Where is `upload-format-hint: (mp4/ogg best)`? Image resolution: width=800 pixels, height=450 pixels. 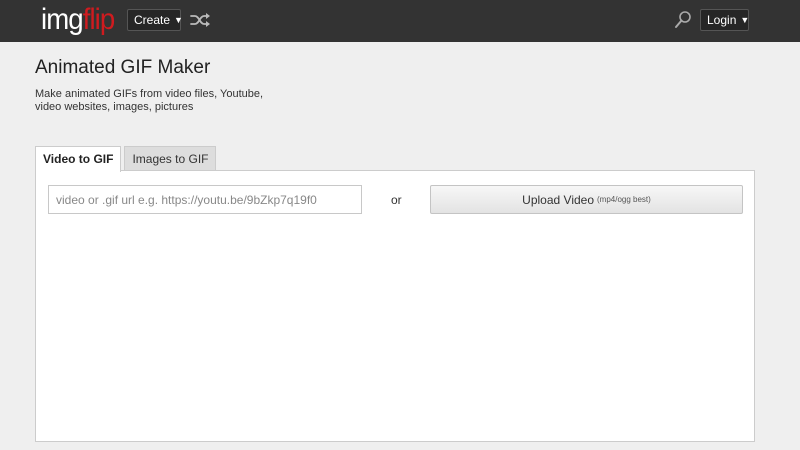
upload-format-hint: (mp4/ogg best) is located at coordinates (624, 199).